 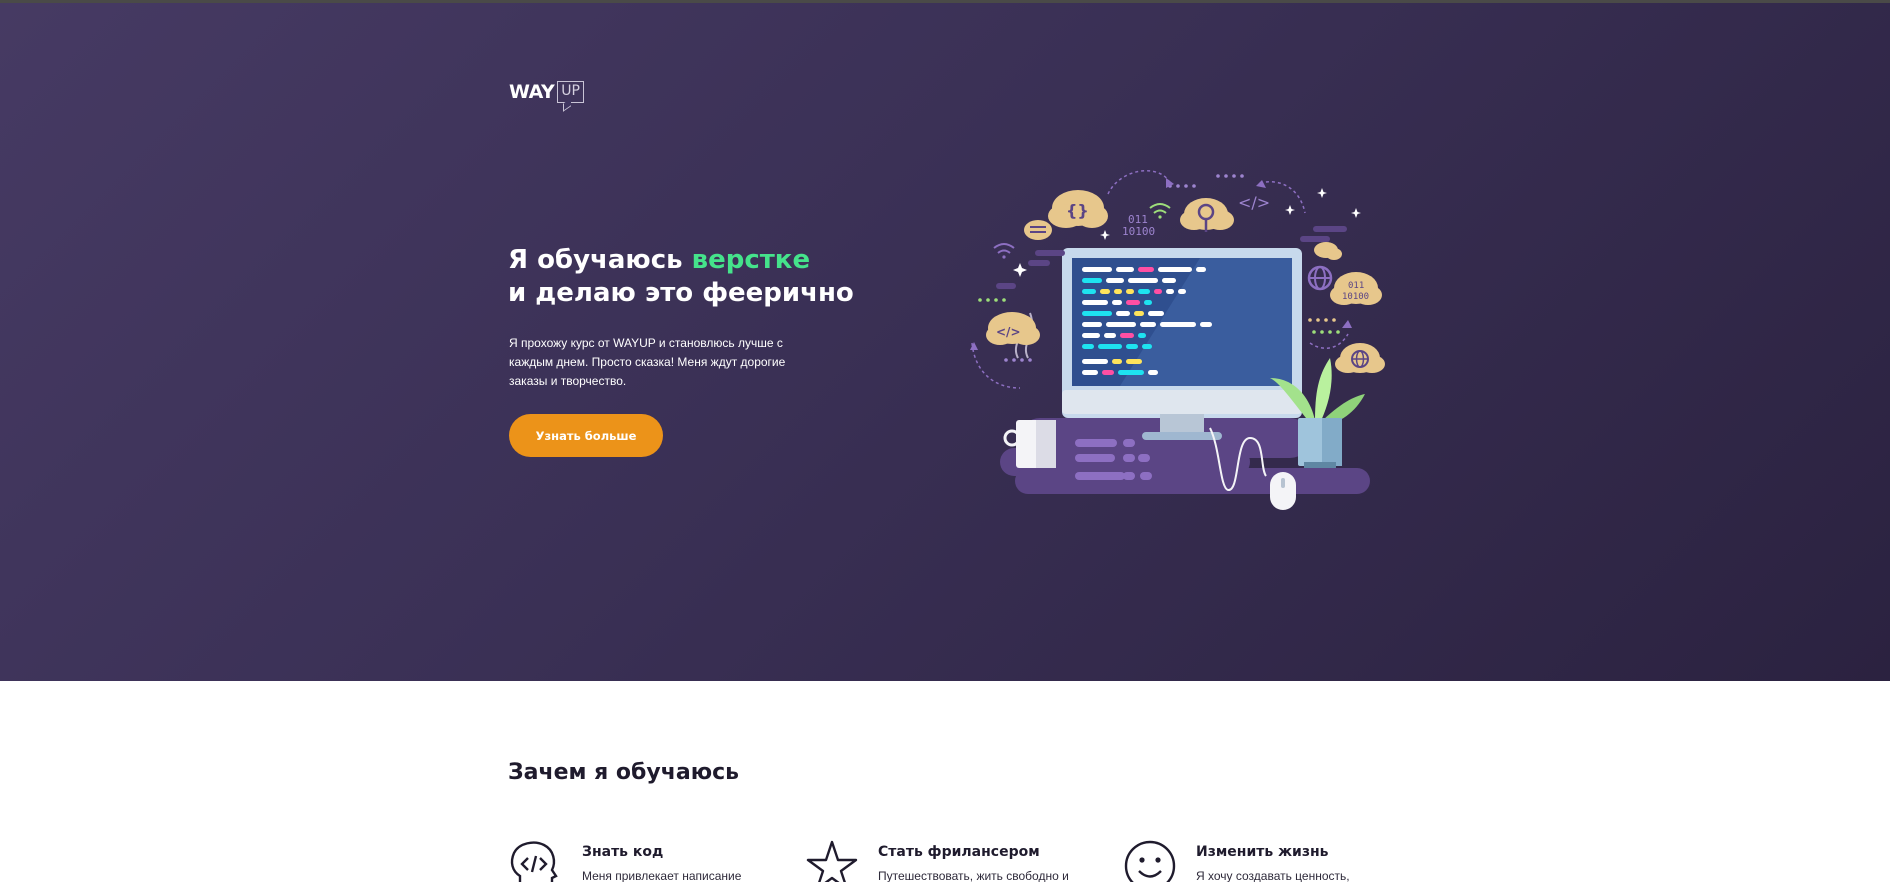 I want to click on binary-text-long: 10100, so click(x=1138, y=231).